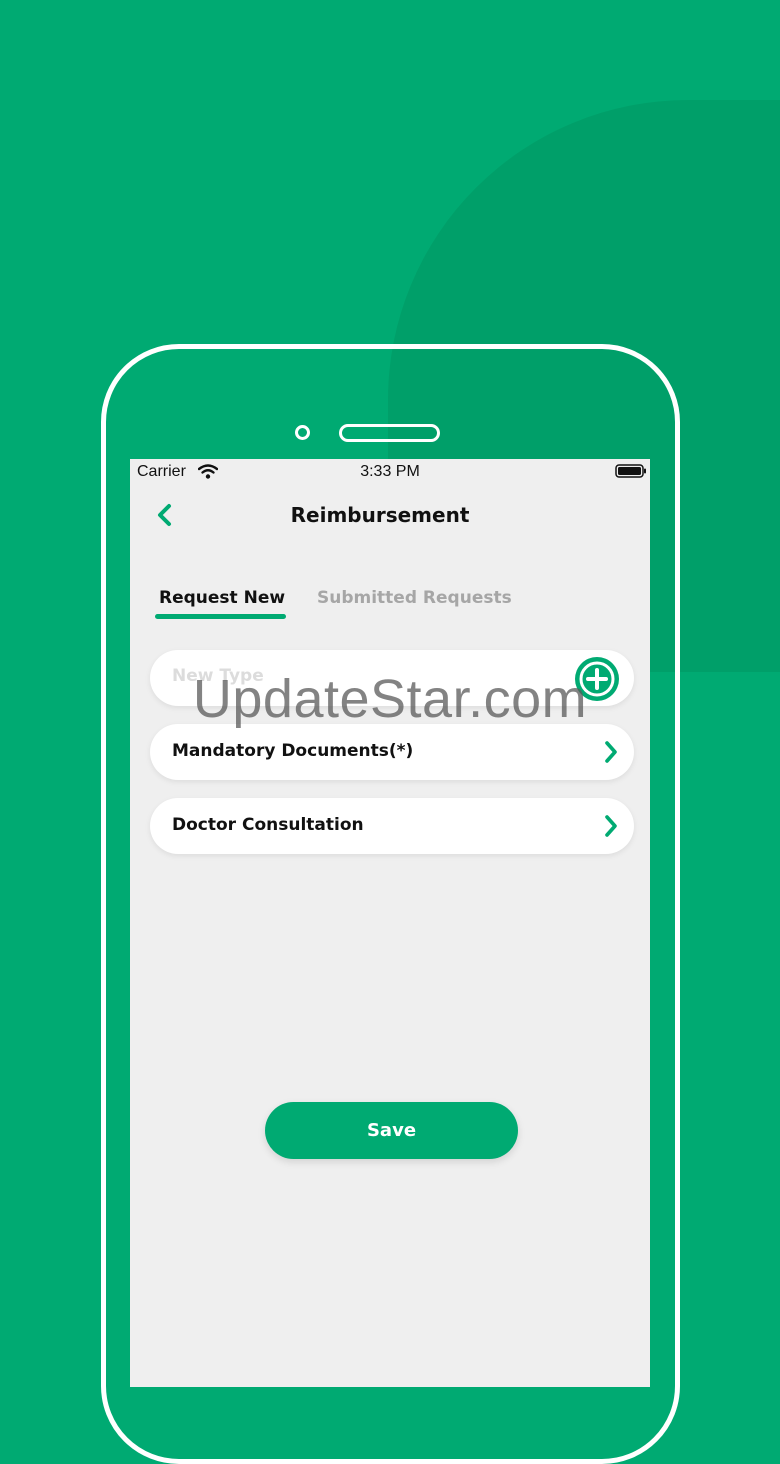 This screenshot has width=780, height=1464. What do you see at coordinates (222, 598) in the screenshot?
I see `tab-request-new: Request New` at bounding box center [222, 598].